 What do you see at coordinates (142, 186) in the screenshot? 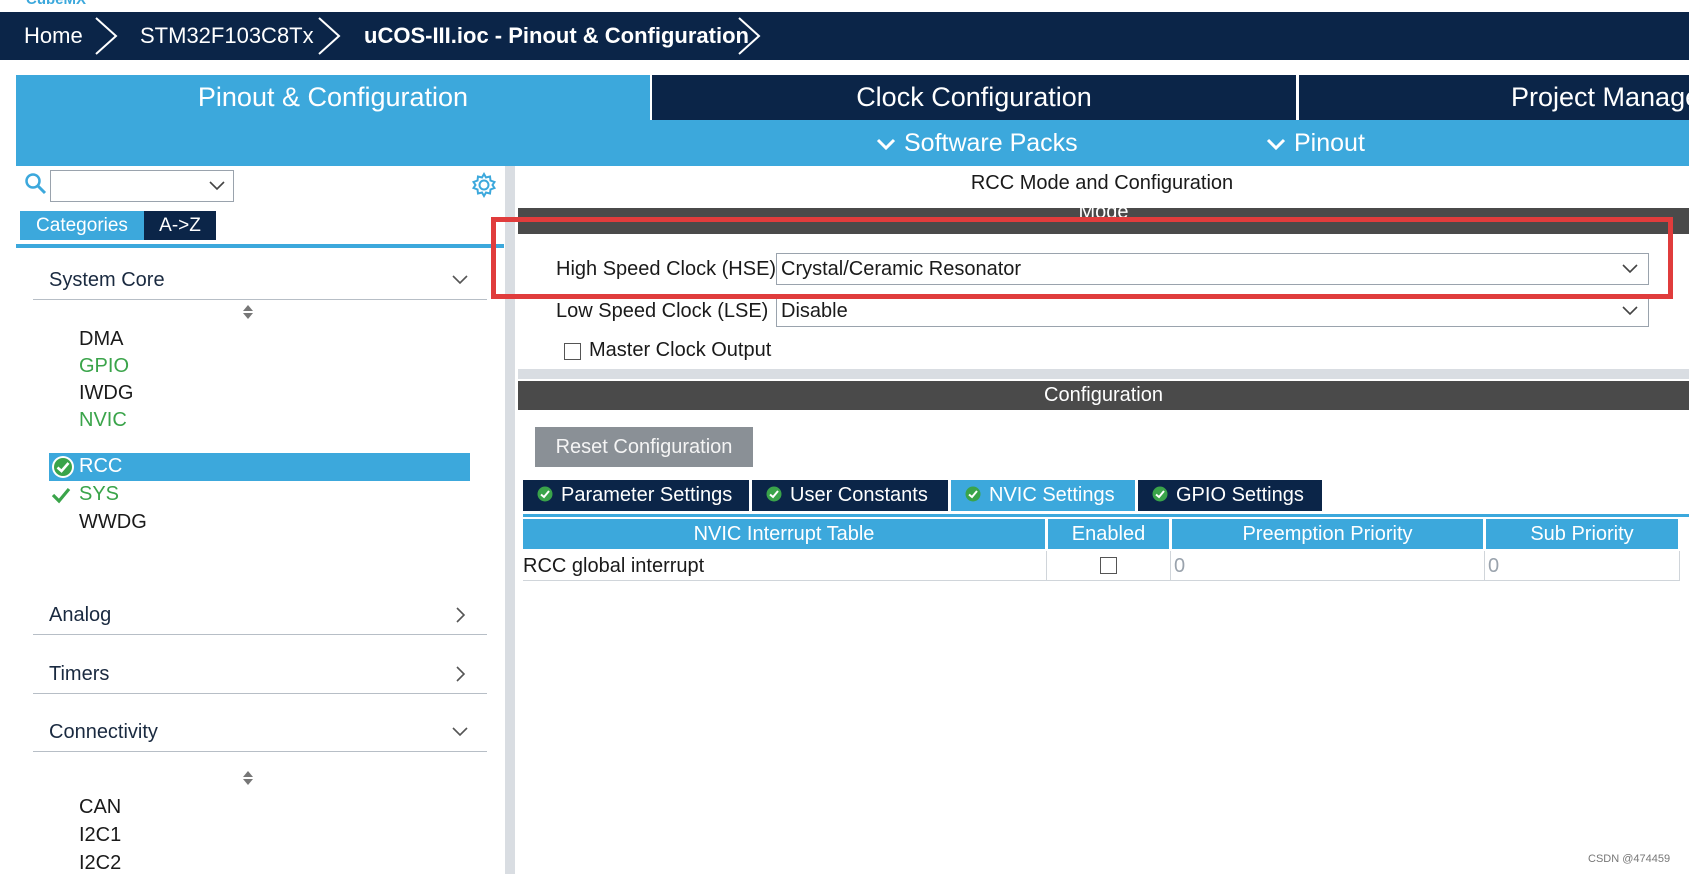
I see `search-combo` at bounding box center [142, 186].